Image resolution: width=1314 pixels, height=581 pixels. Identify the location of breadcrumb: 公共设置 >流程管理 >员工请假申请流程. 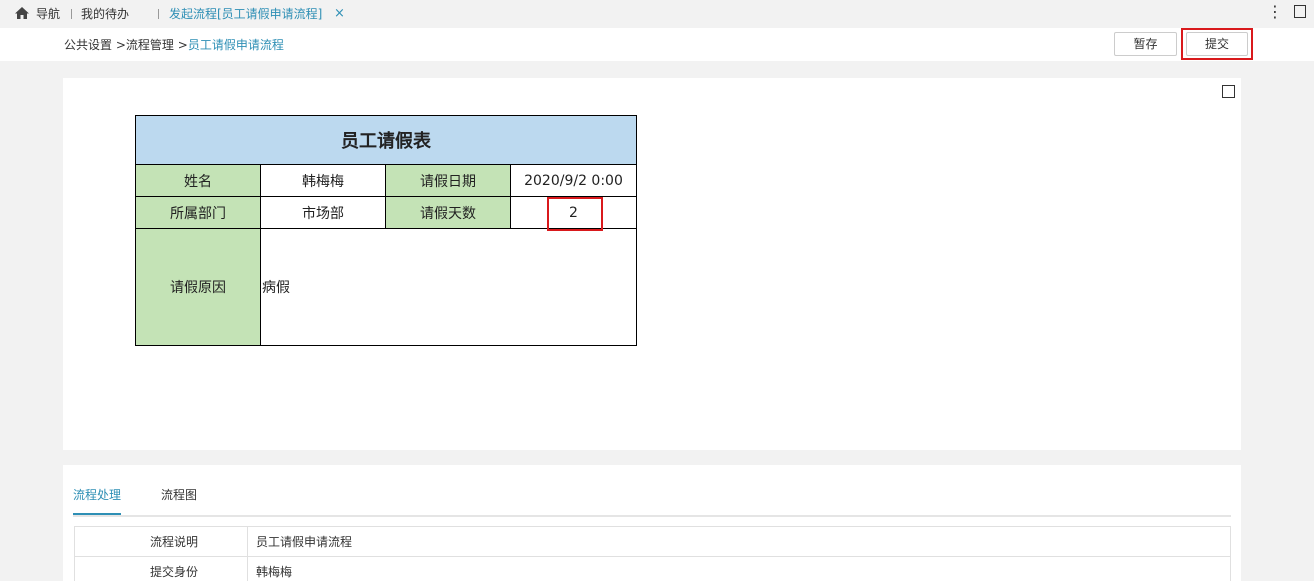
(174, 45).